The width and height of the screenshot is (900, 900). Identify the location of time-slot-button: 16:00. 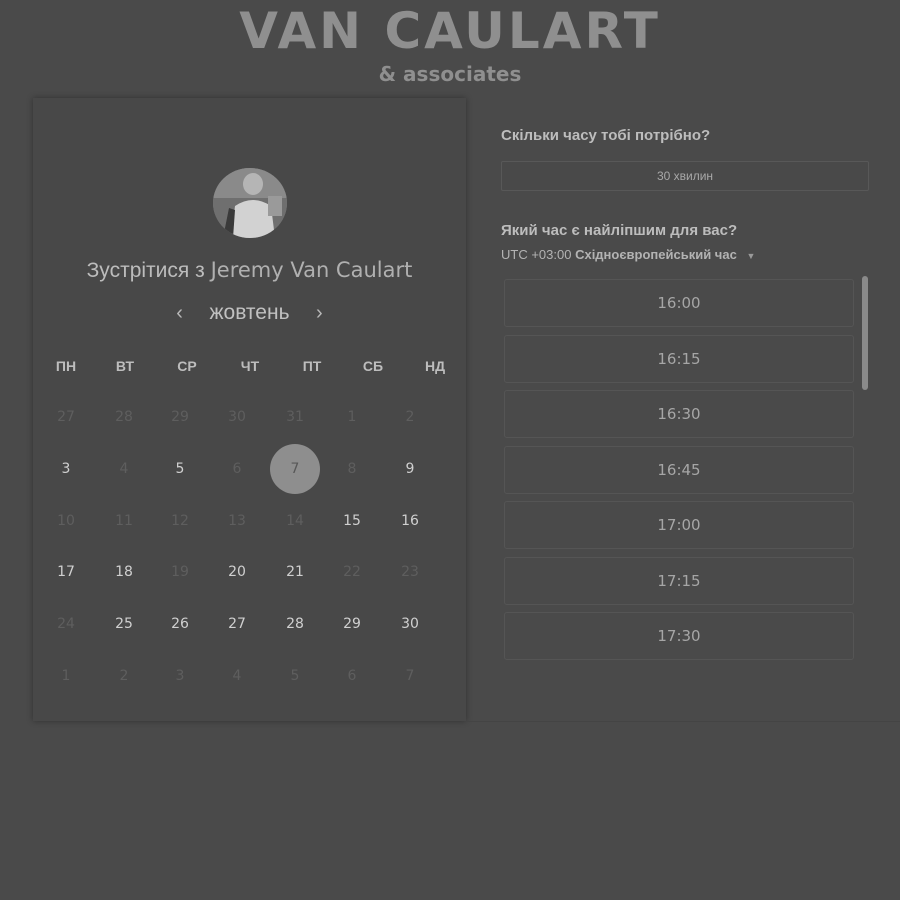
(679, 303).